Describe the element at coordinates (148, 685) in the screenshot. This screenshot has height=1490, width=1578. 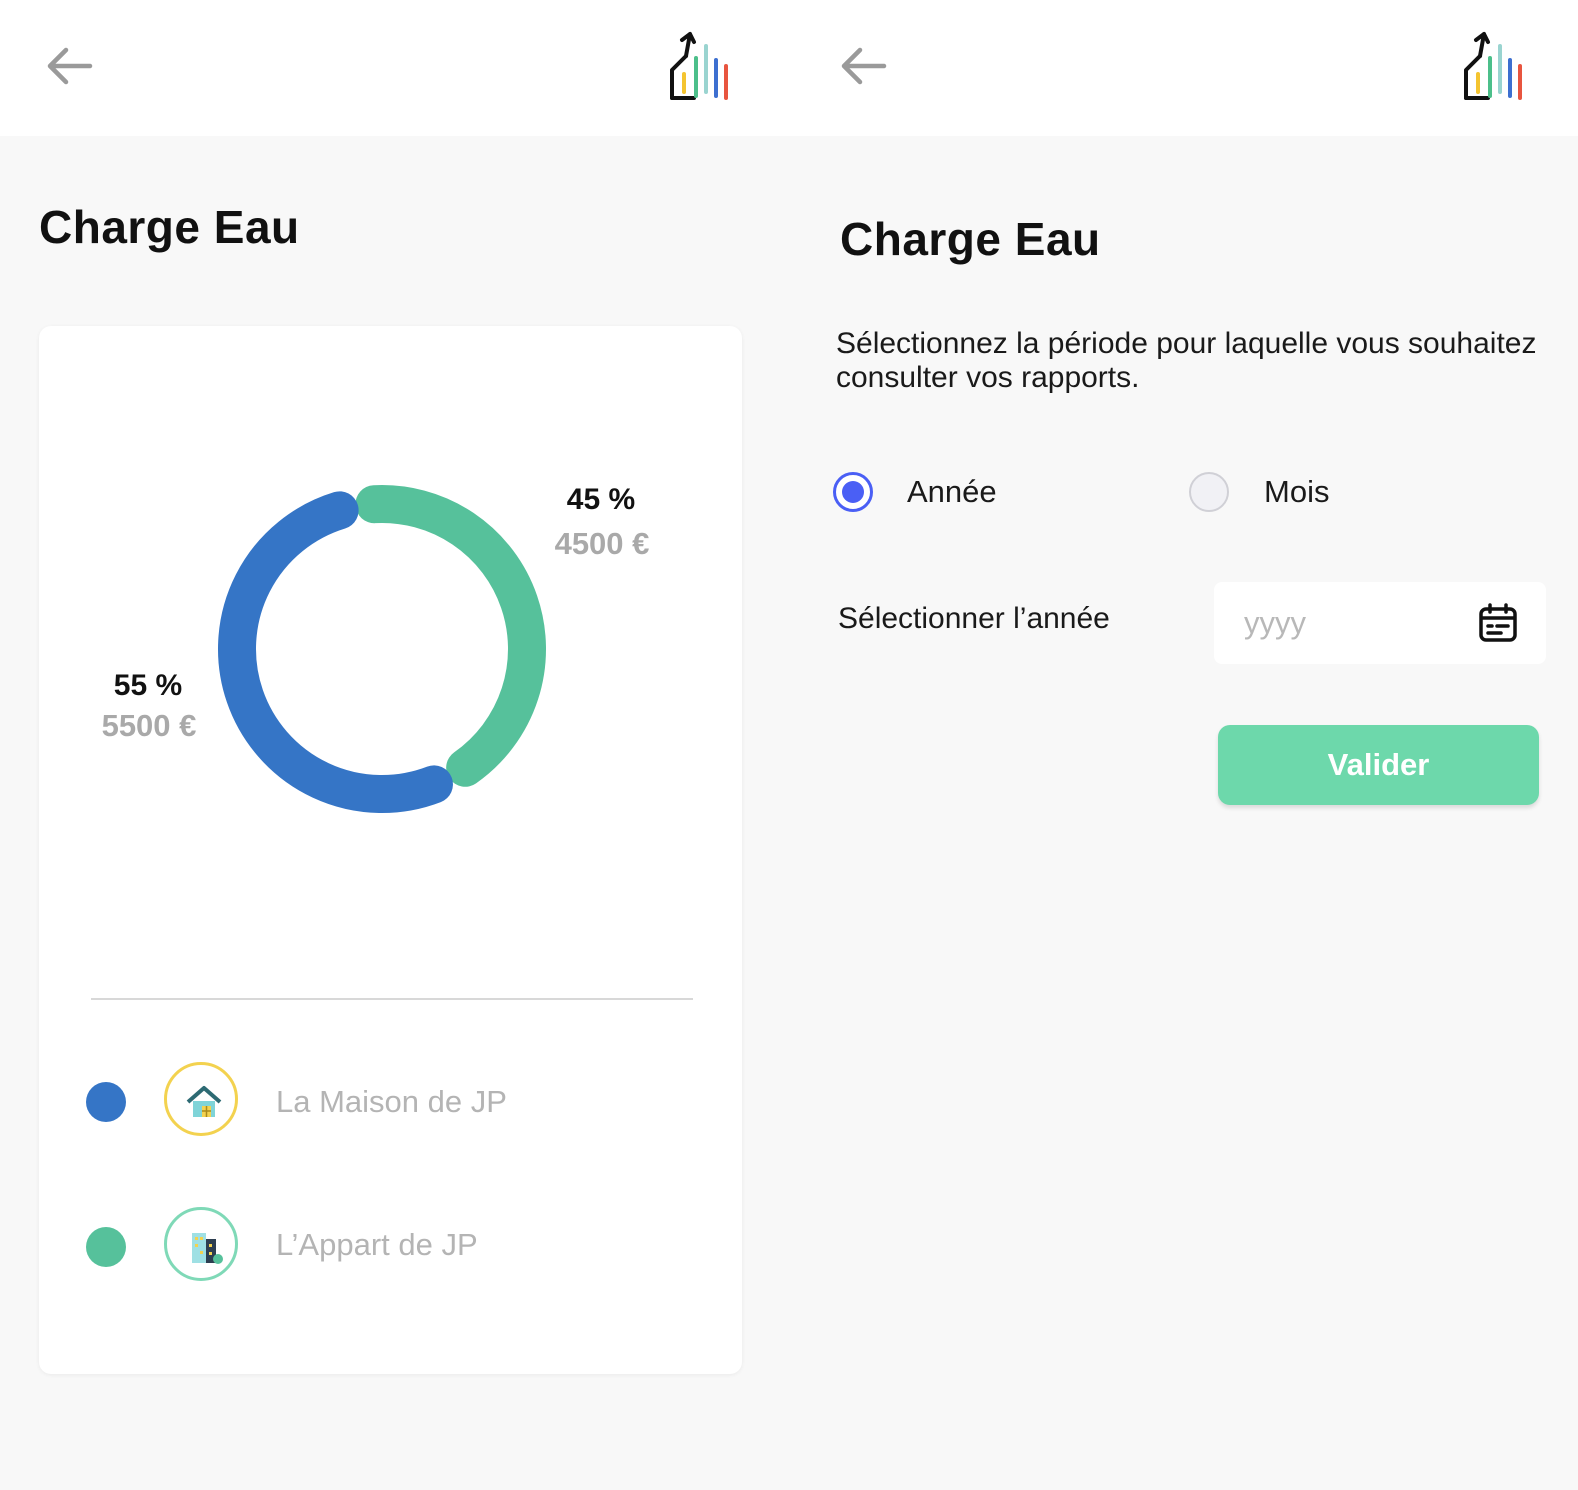
I see `slice-percent-label: 55 %` at that location.